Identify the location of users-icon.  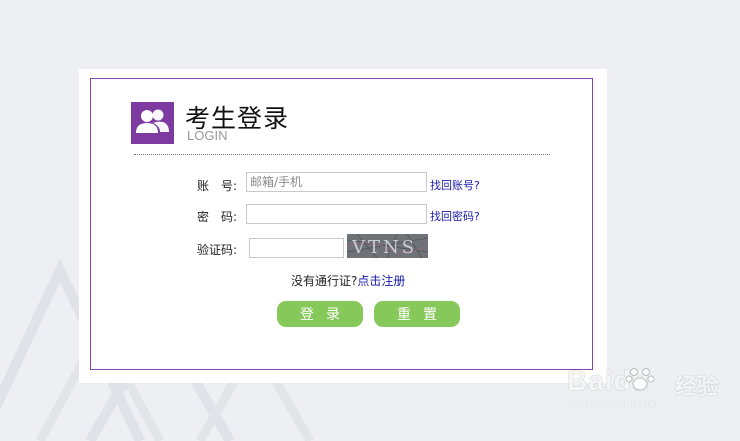
(152, 123).